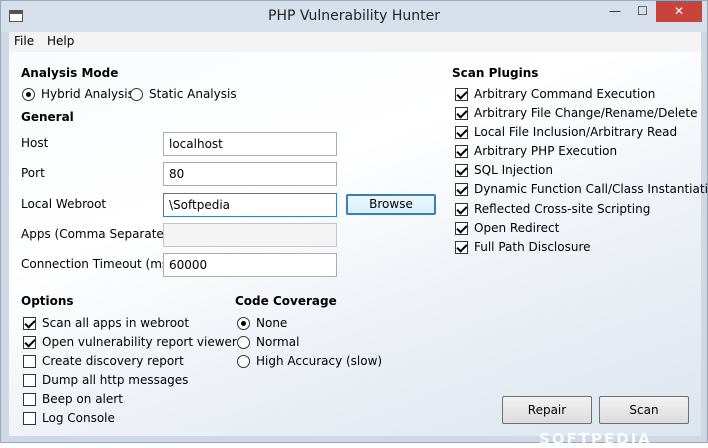  What do you see at coordinates (461, 170) in the screenshot?
I see `plugin-sql-injection-checkbox` at bounding box center [461, 170].